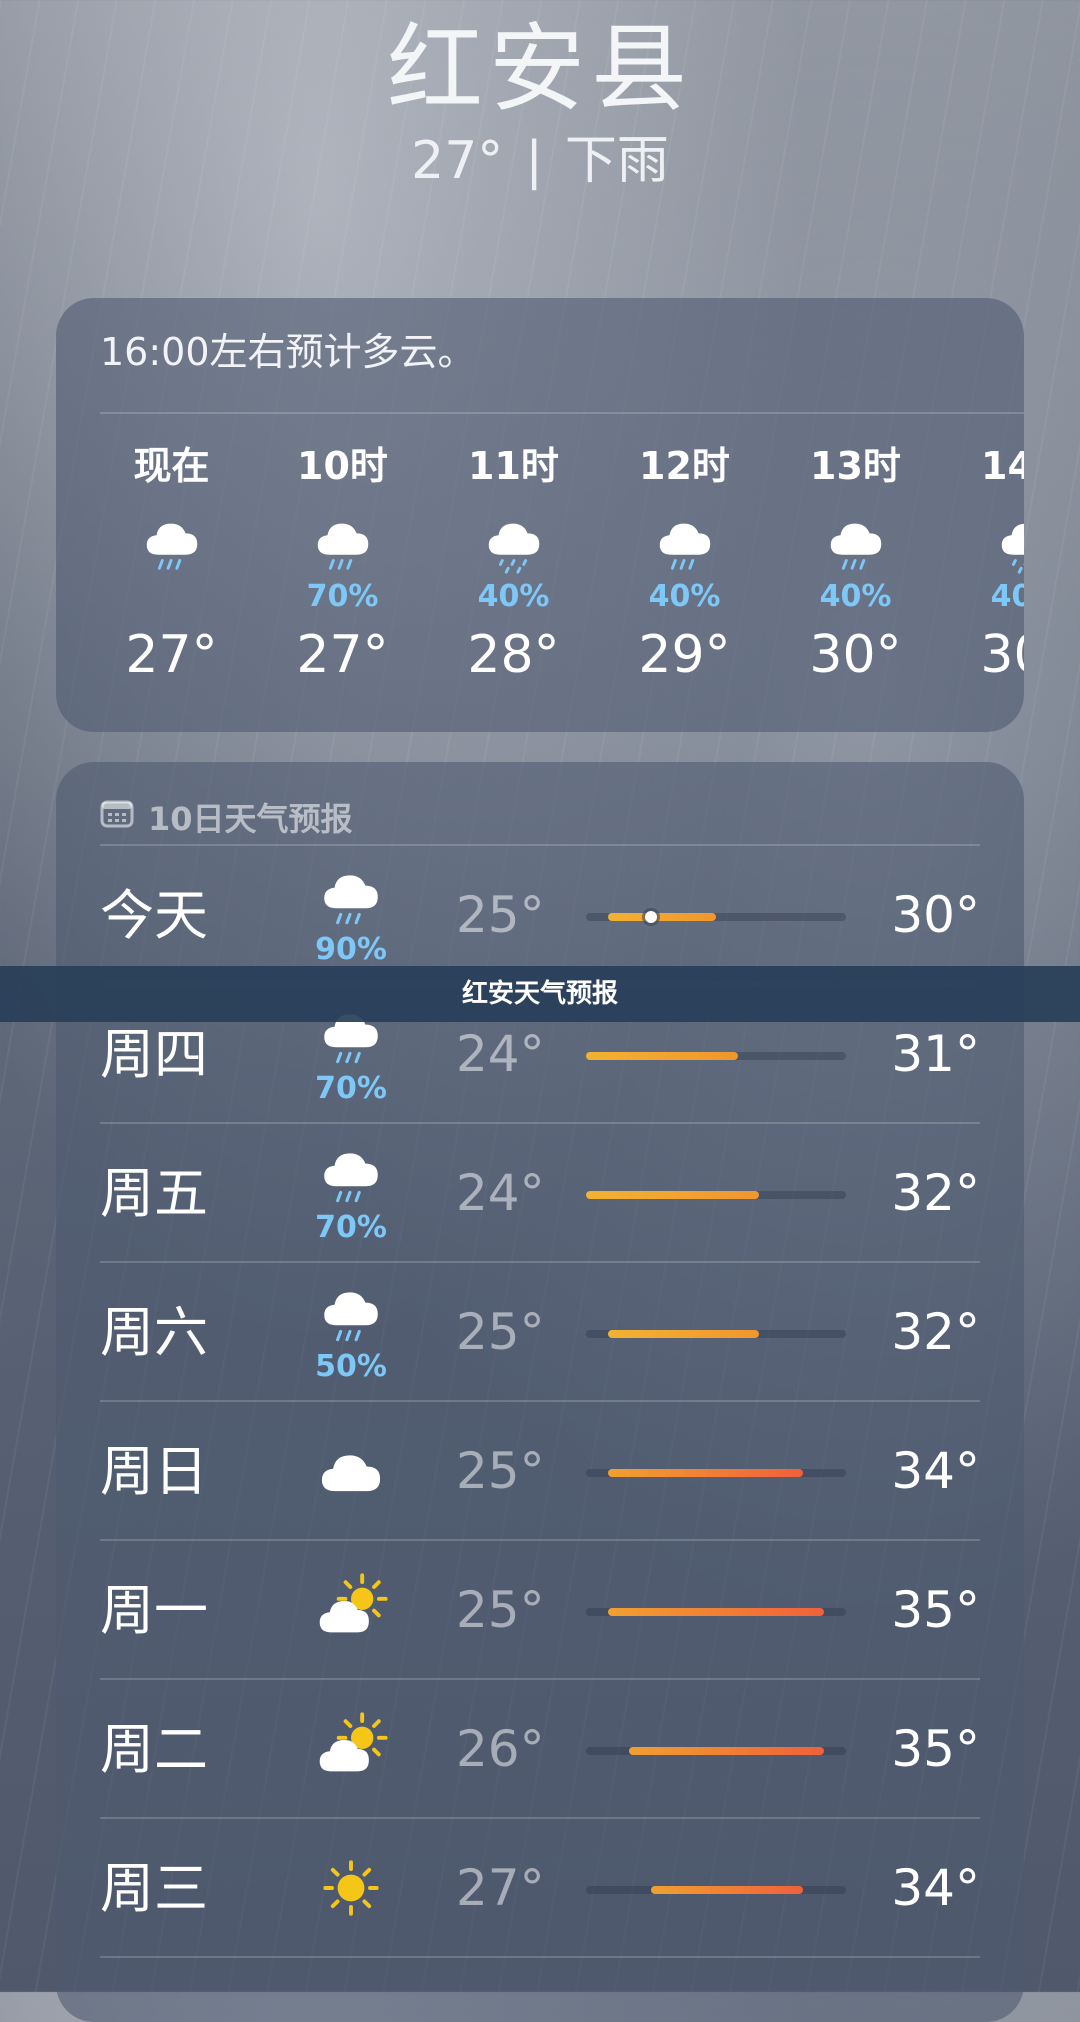 This screenshot has height=2022, width=1080. Describe the element at coordinates (154, 1471) in the screenshot. I see `day-name: 周日` at that location.